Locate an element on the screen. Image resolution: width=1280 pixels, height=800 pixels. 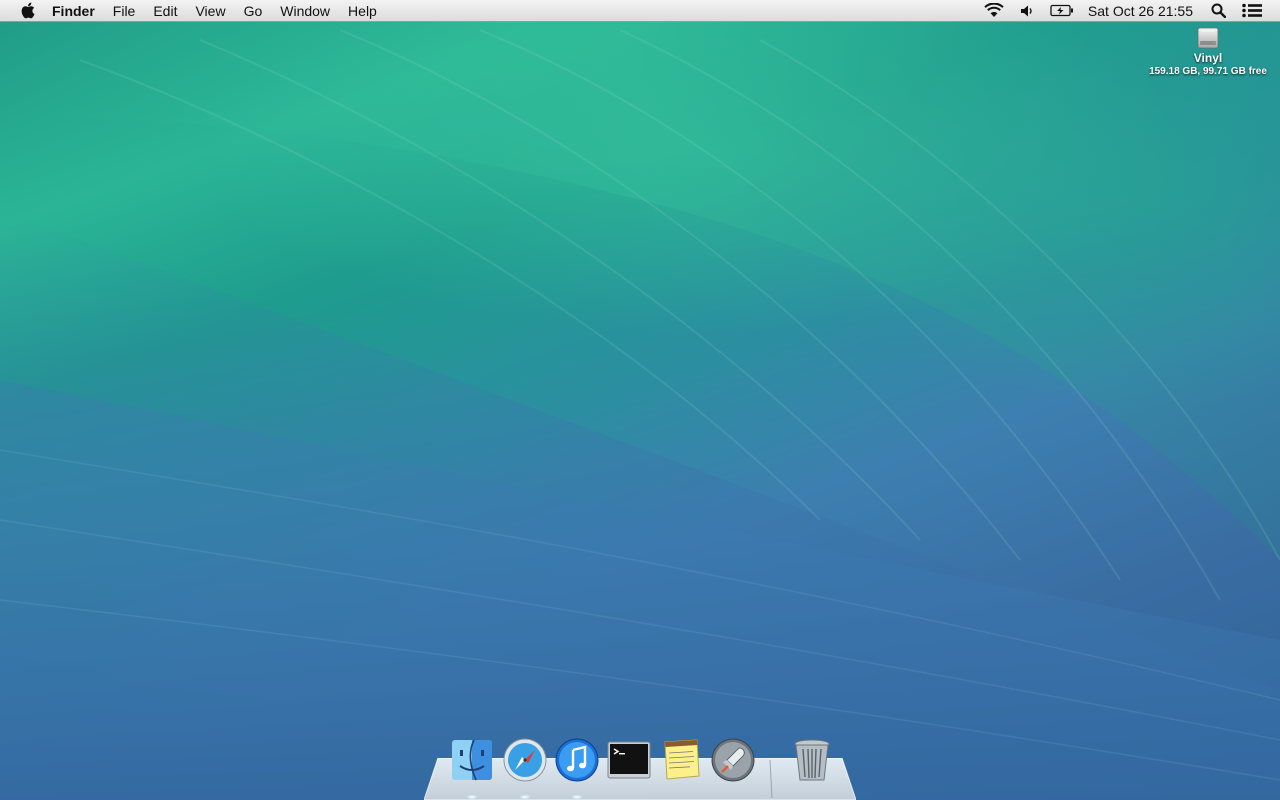
menu-window: Window is located at coordinates (305, 11).